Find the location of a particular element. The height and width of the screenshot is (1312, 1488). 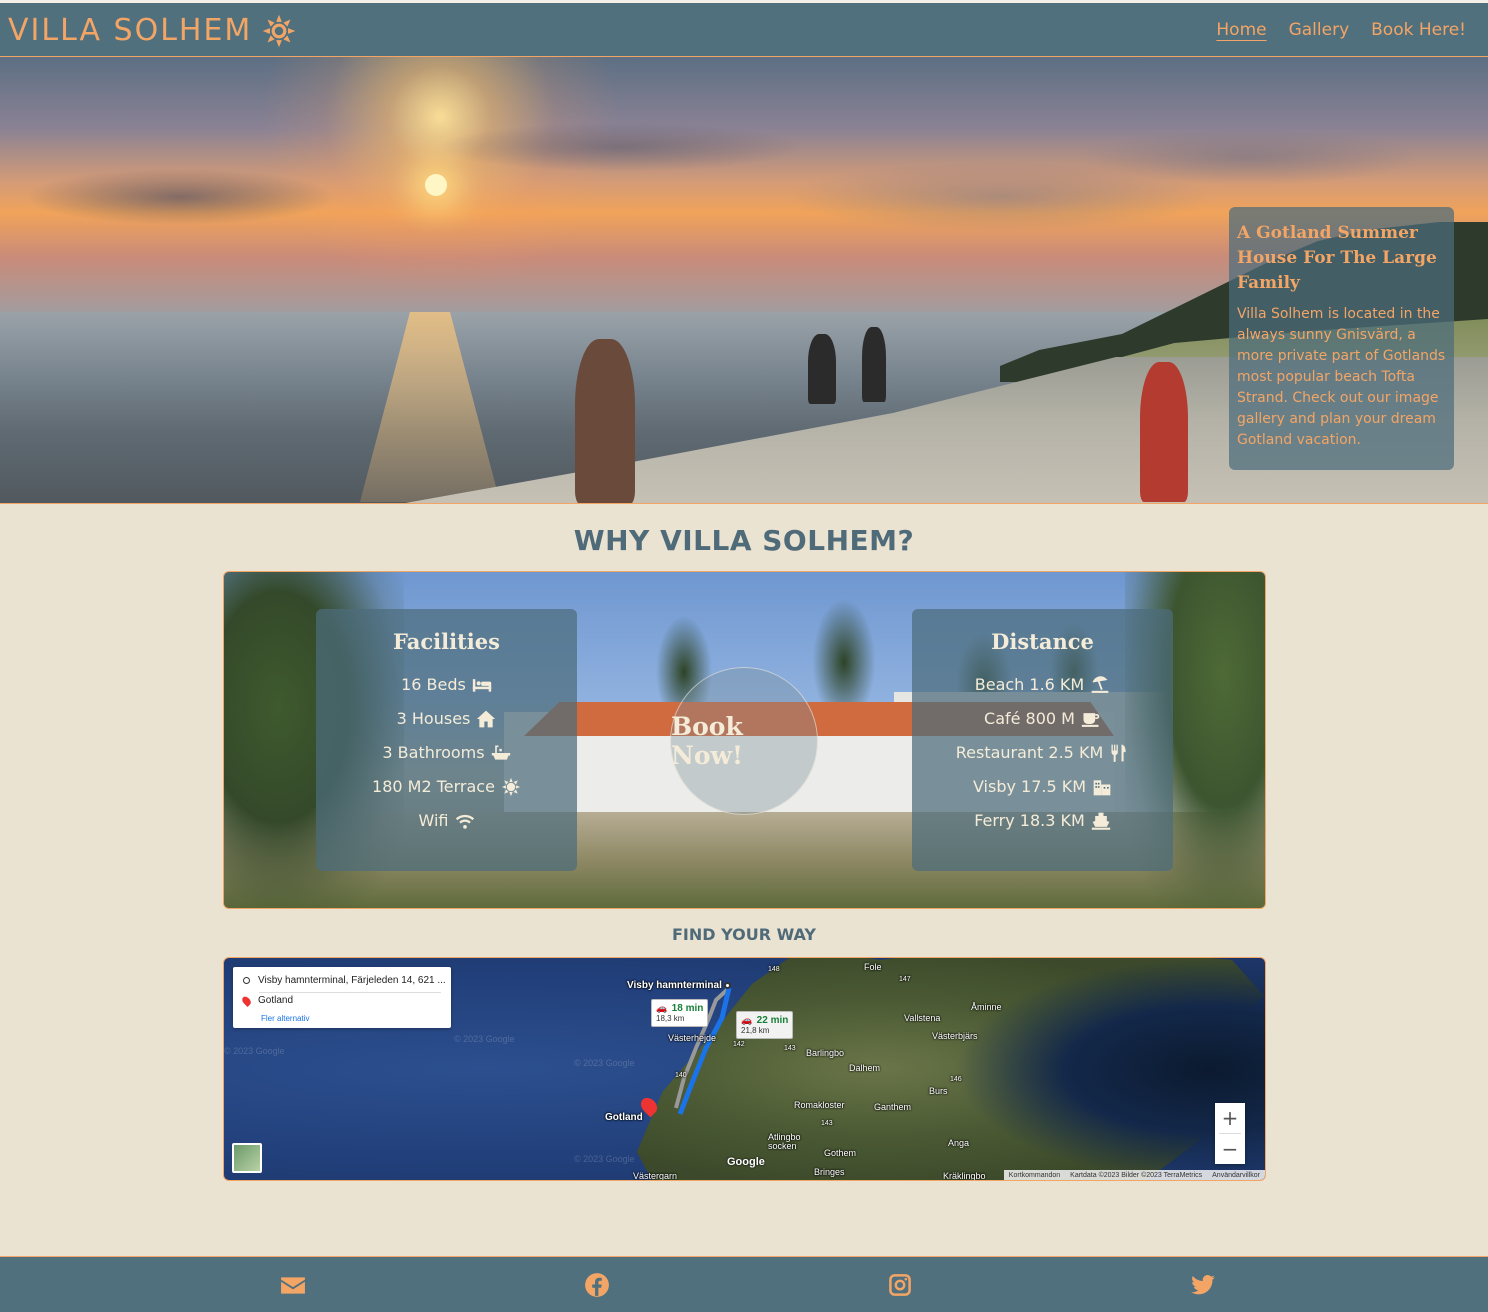

road-number: 142 is located at coordinates (739, 1044).